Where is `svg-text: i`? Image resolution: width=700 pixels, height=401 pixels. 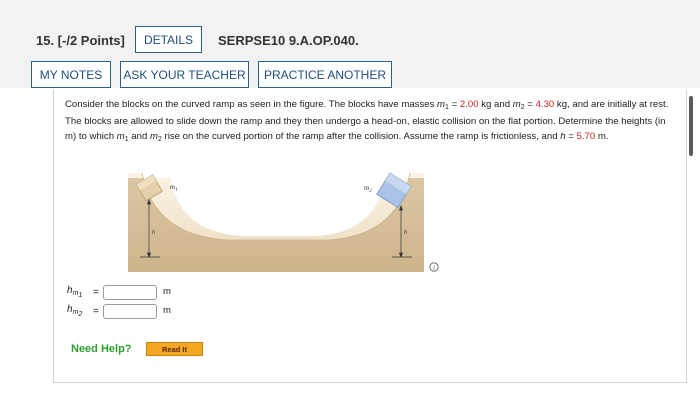
svg-text: i is located at coordinates (434, 268).